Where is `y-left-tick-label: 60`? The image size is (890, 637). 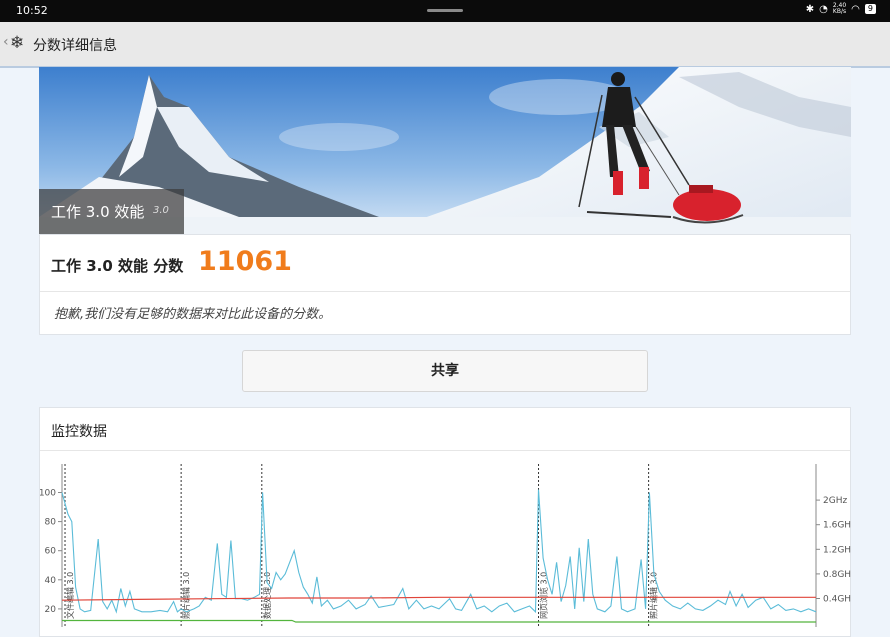
y-left-tick-label: 60 is located at coordinates (51, 552).